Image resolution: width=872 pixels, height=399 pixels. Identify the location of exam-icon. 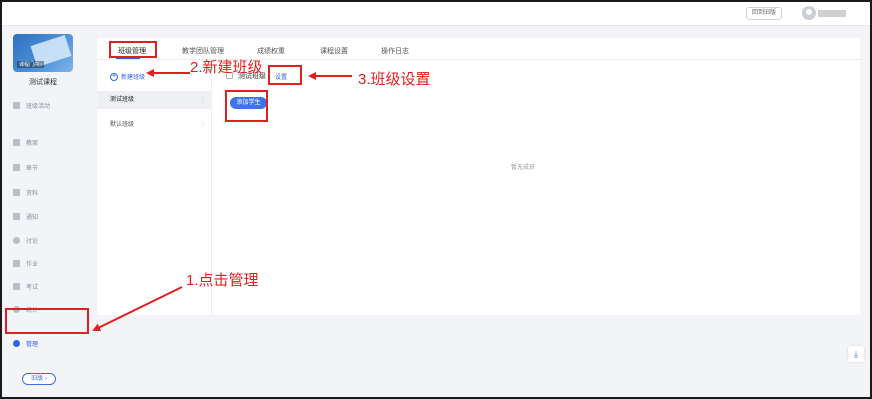
(16, 286).